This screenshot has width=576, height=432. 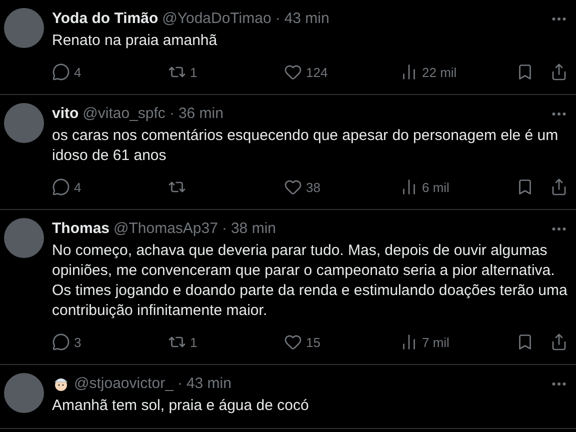 What do you see at coordinates (253, 229) in the screenshot?
I see `post-time: 38 min` at bounding box center [253, 229].